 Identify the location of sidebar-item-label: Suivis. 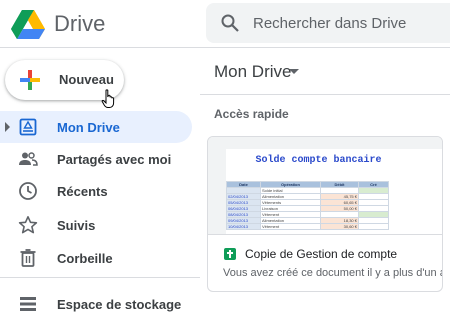
(76, 225).